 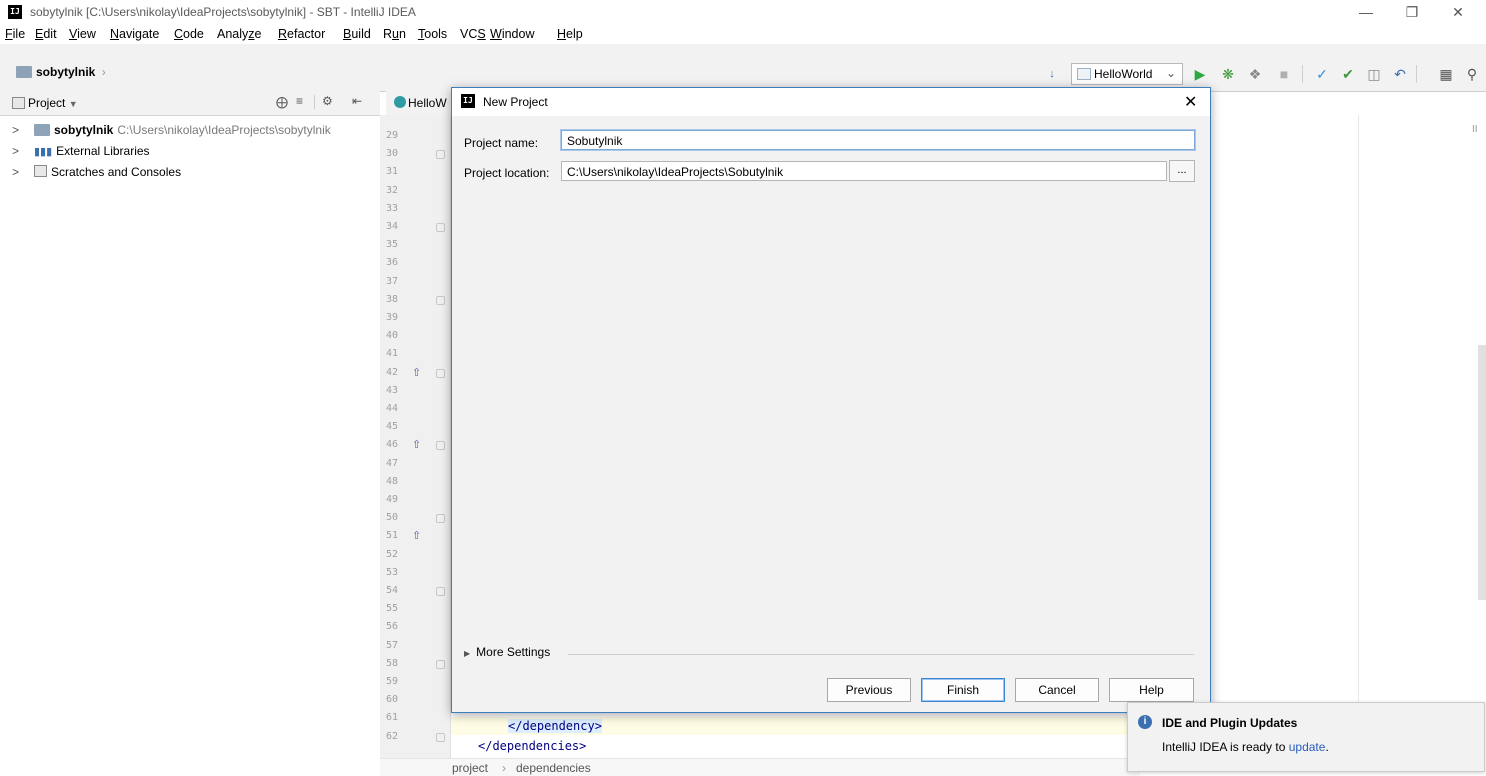 I want to click on editor-tab-helloworld: HelloW, so click(x=421, y=103).